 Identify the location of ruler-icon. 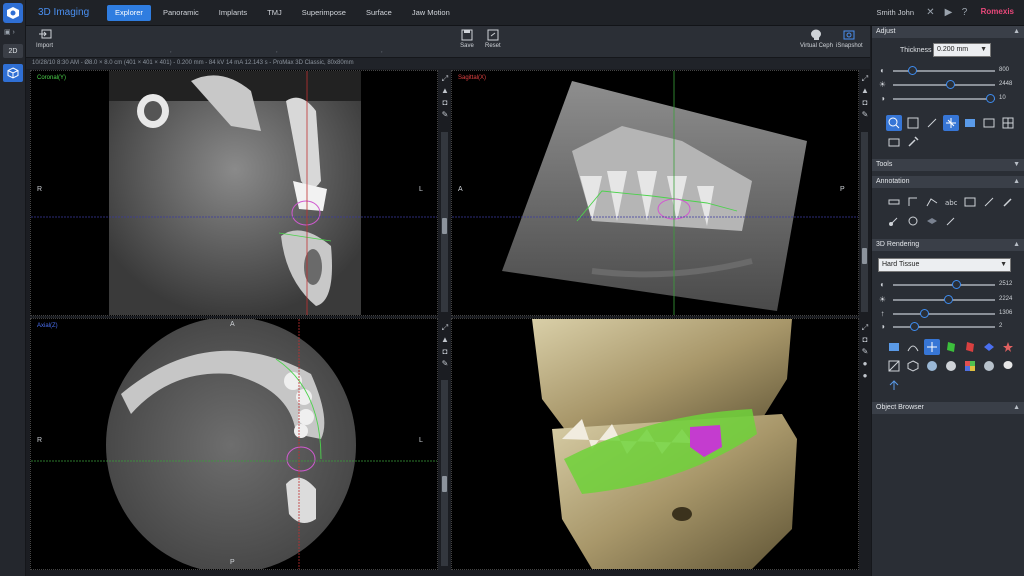
(894, 202).